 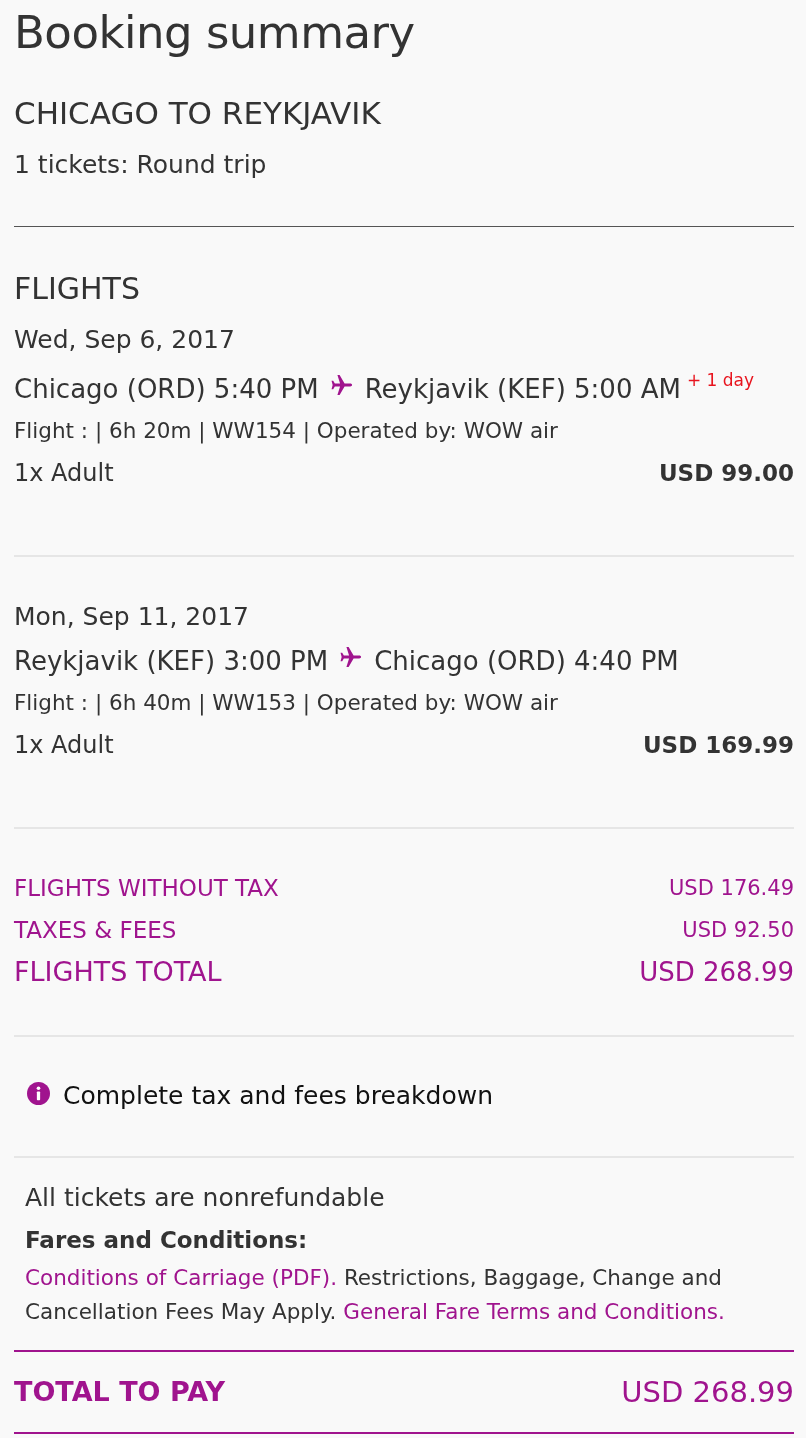 What do you see at coordinates (278, 1096) in the screenshot?
I see `breakdown-link: Complete tax and fees breakdown` at bounding box center [278, 1096].